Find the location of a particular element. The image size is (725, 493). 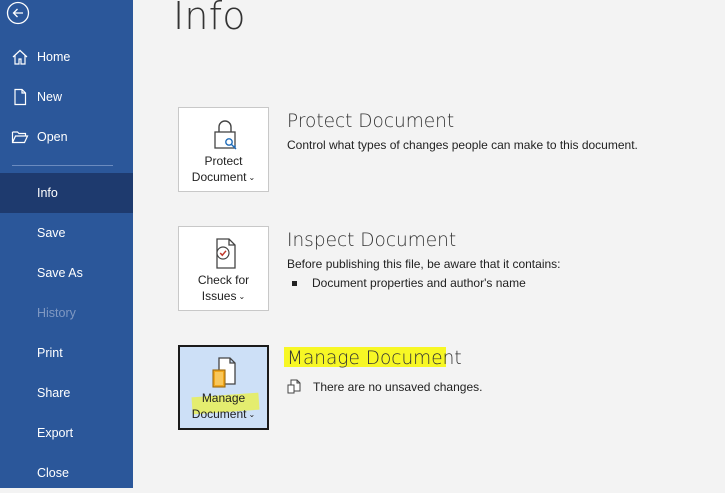

nav-new-label: New is located at coordinates (50, 97).